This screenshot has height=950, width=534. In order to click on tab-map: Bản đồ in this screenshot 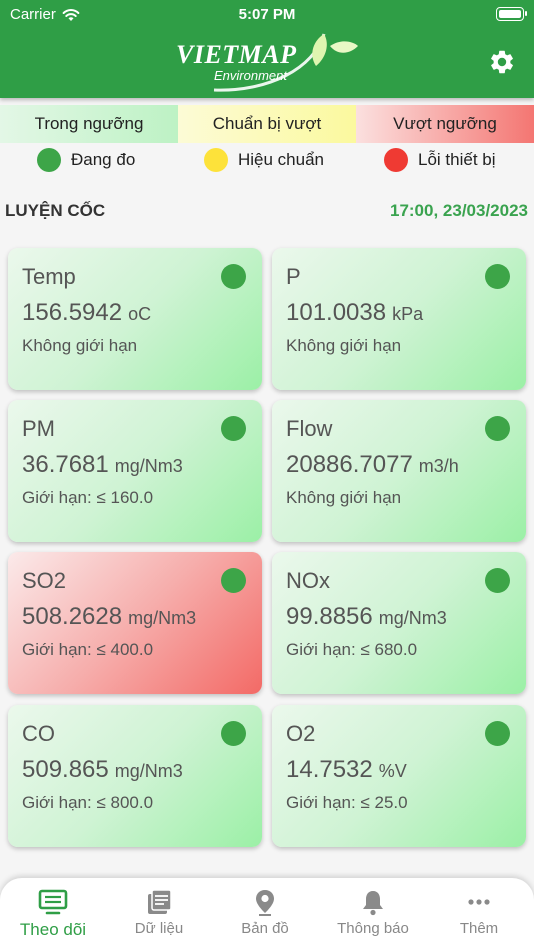, I will do `click(265, 912)`.